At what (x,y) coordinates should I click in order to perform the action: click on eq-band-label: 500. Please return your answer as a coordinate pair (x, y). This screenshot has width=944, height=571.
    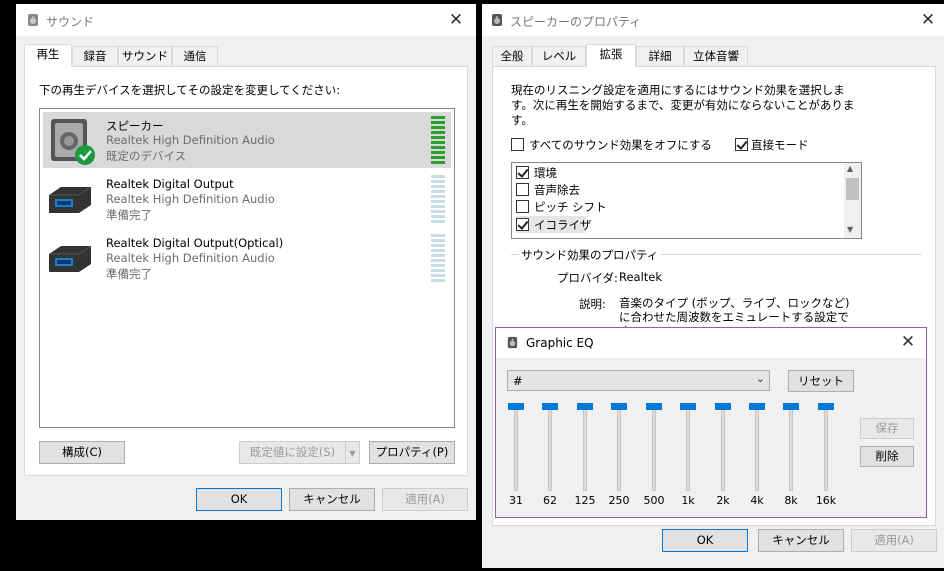
    Looking at the image, I should click on (654, 500).